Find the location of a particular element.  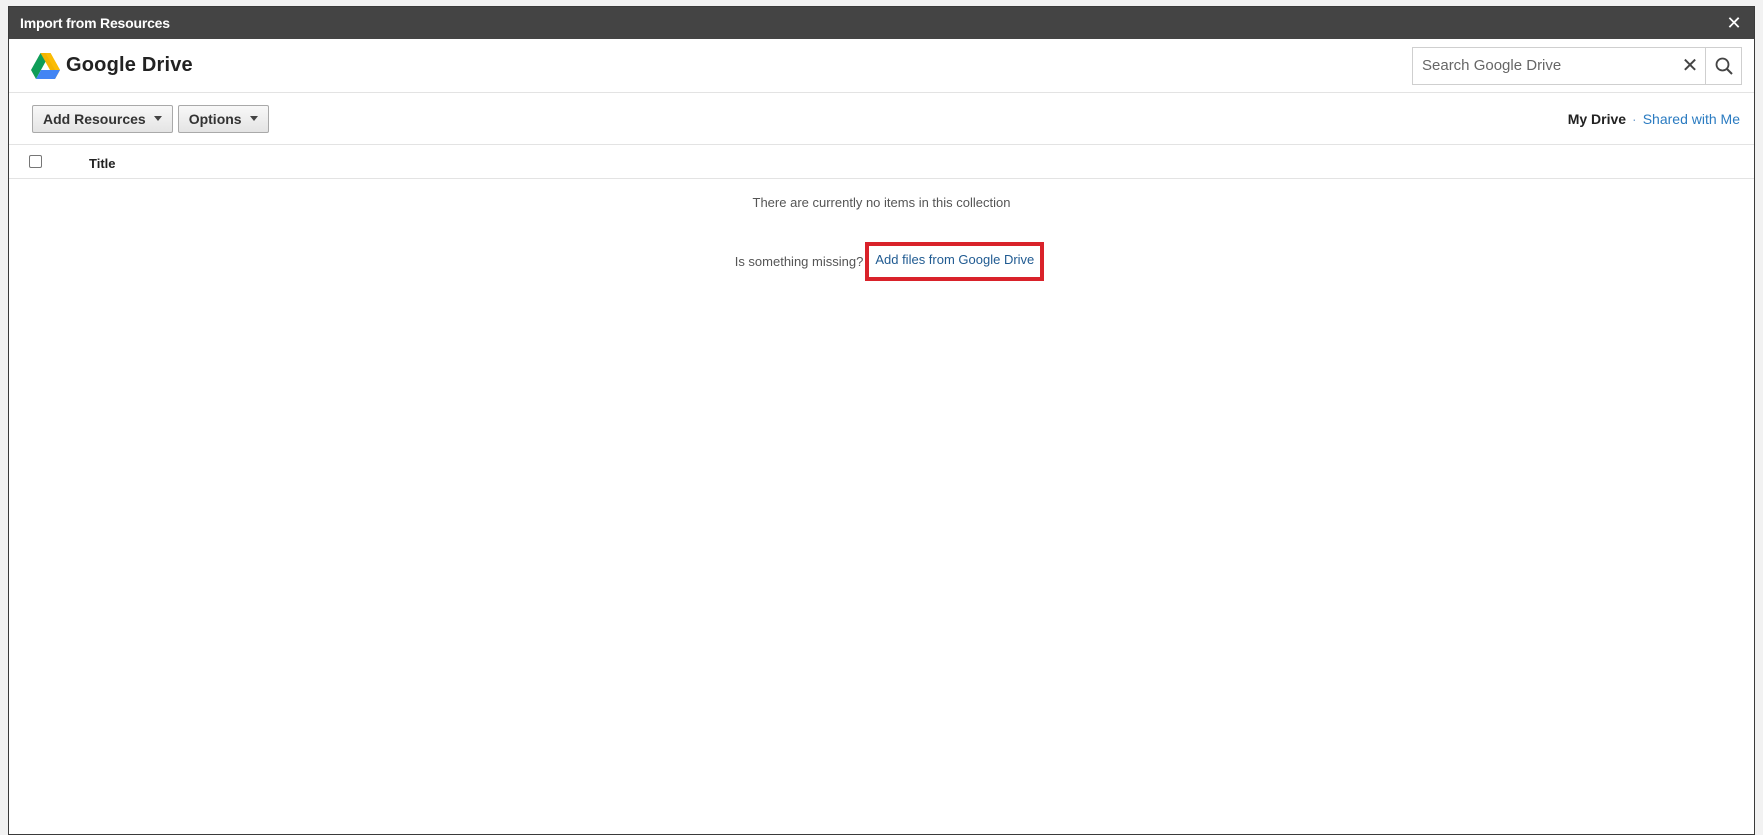

search-box: ✕ is located at coordinates (1577, 65).